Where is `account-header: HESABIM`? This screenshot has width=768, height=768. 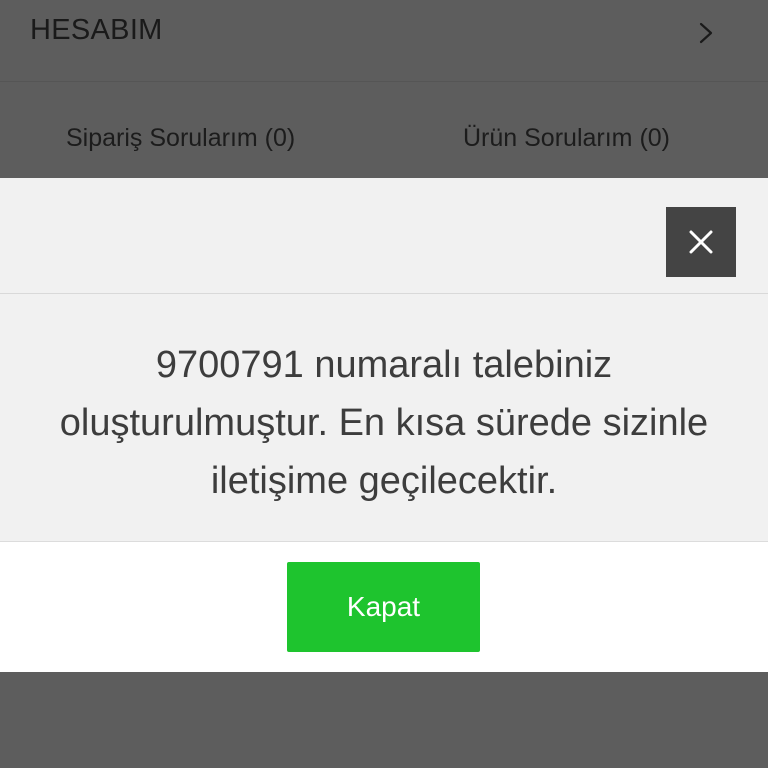
account-header: HESABIM is located at coordinates (384, 41).